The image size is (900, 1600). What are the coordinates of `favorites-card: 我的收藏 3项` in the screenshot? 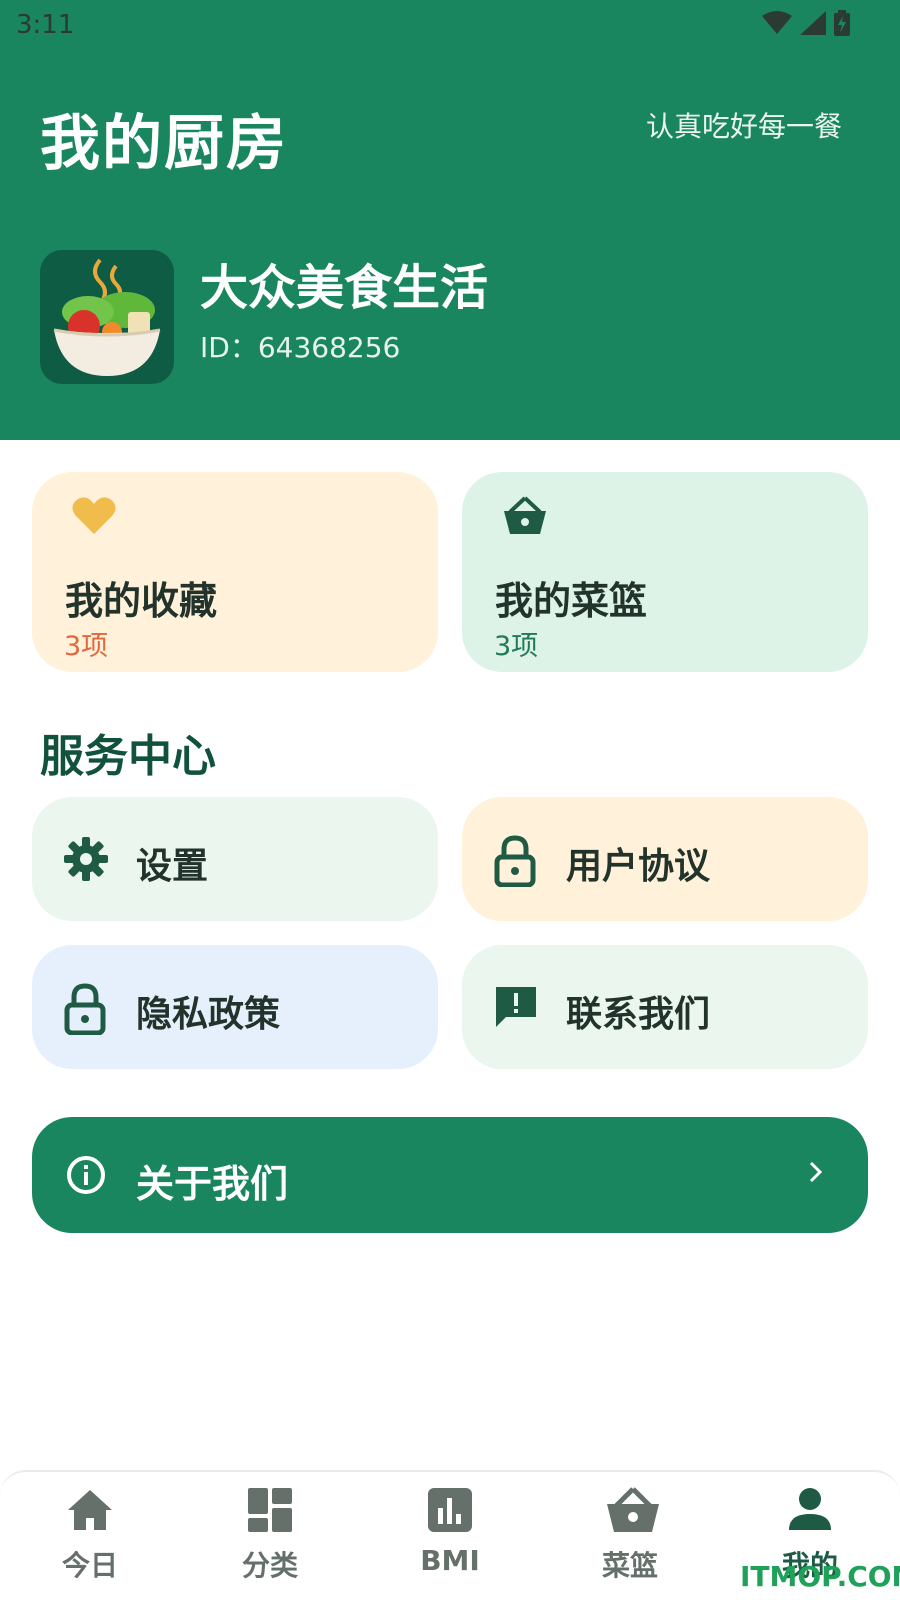 It's located at (235, 572).